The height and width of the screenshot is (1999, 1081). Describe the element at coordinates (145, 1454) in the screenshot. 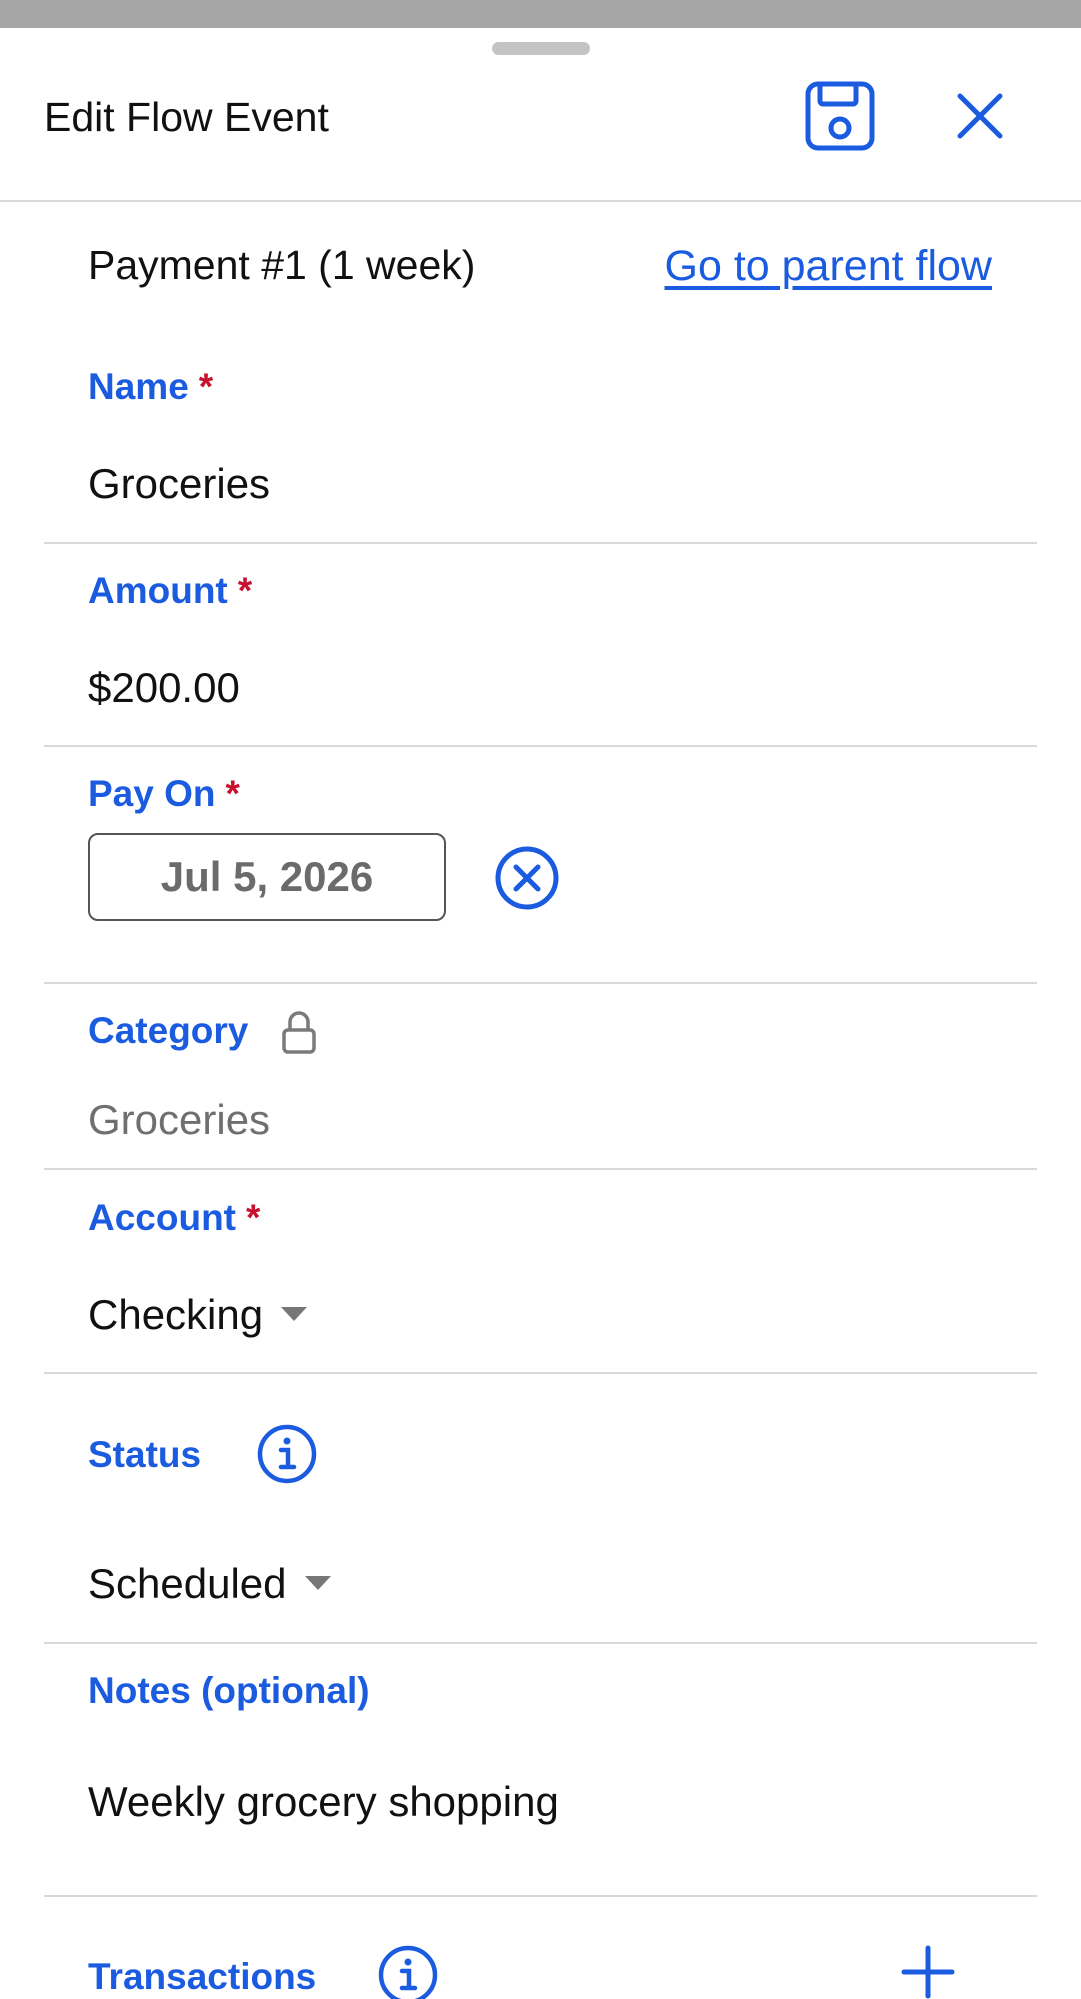

I see `status-label: Status` at that location.